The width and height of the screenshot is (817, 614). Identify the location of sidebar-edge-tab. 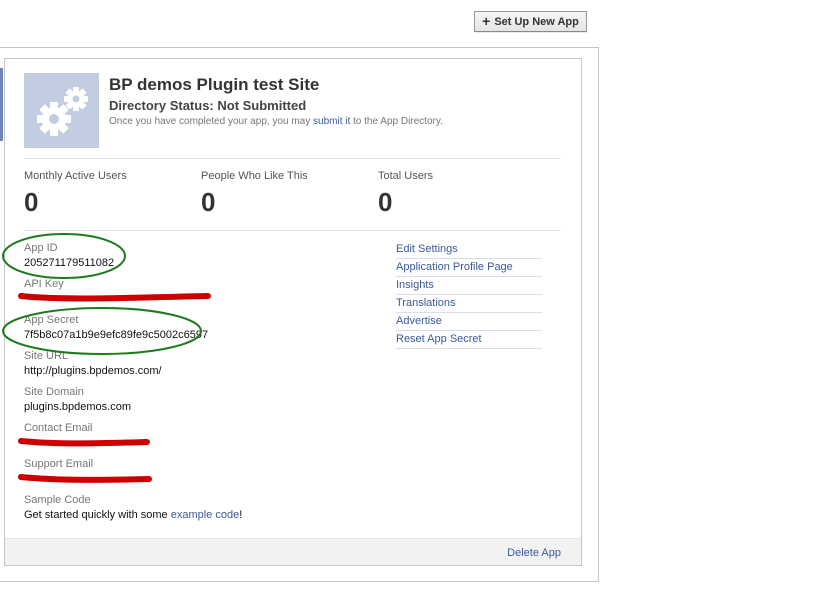
(1, 104).